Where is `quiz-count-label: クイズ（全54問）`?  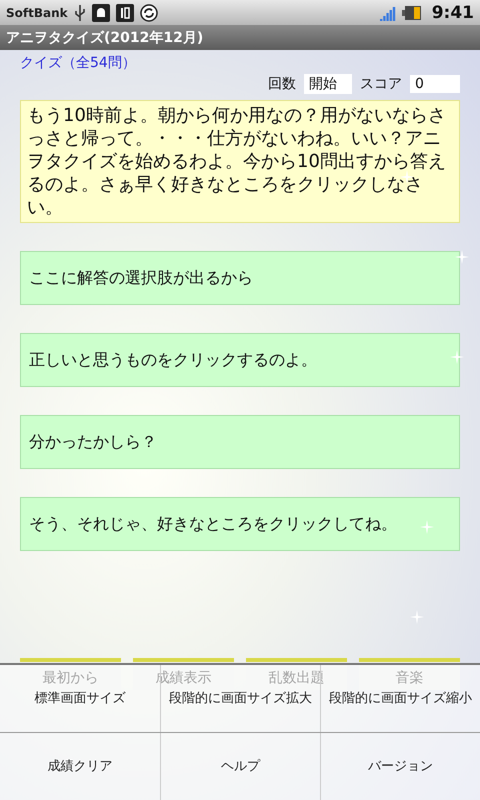 quiz-count-label: クイズ（全54問） is located at coordinates (78, 63).